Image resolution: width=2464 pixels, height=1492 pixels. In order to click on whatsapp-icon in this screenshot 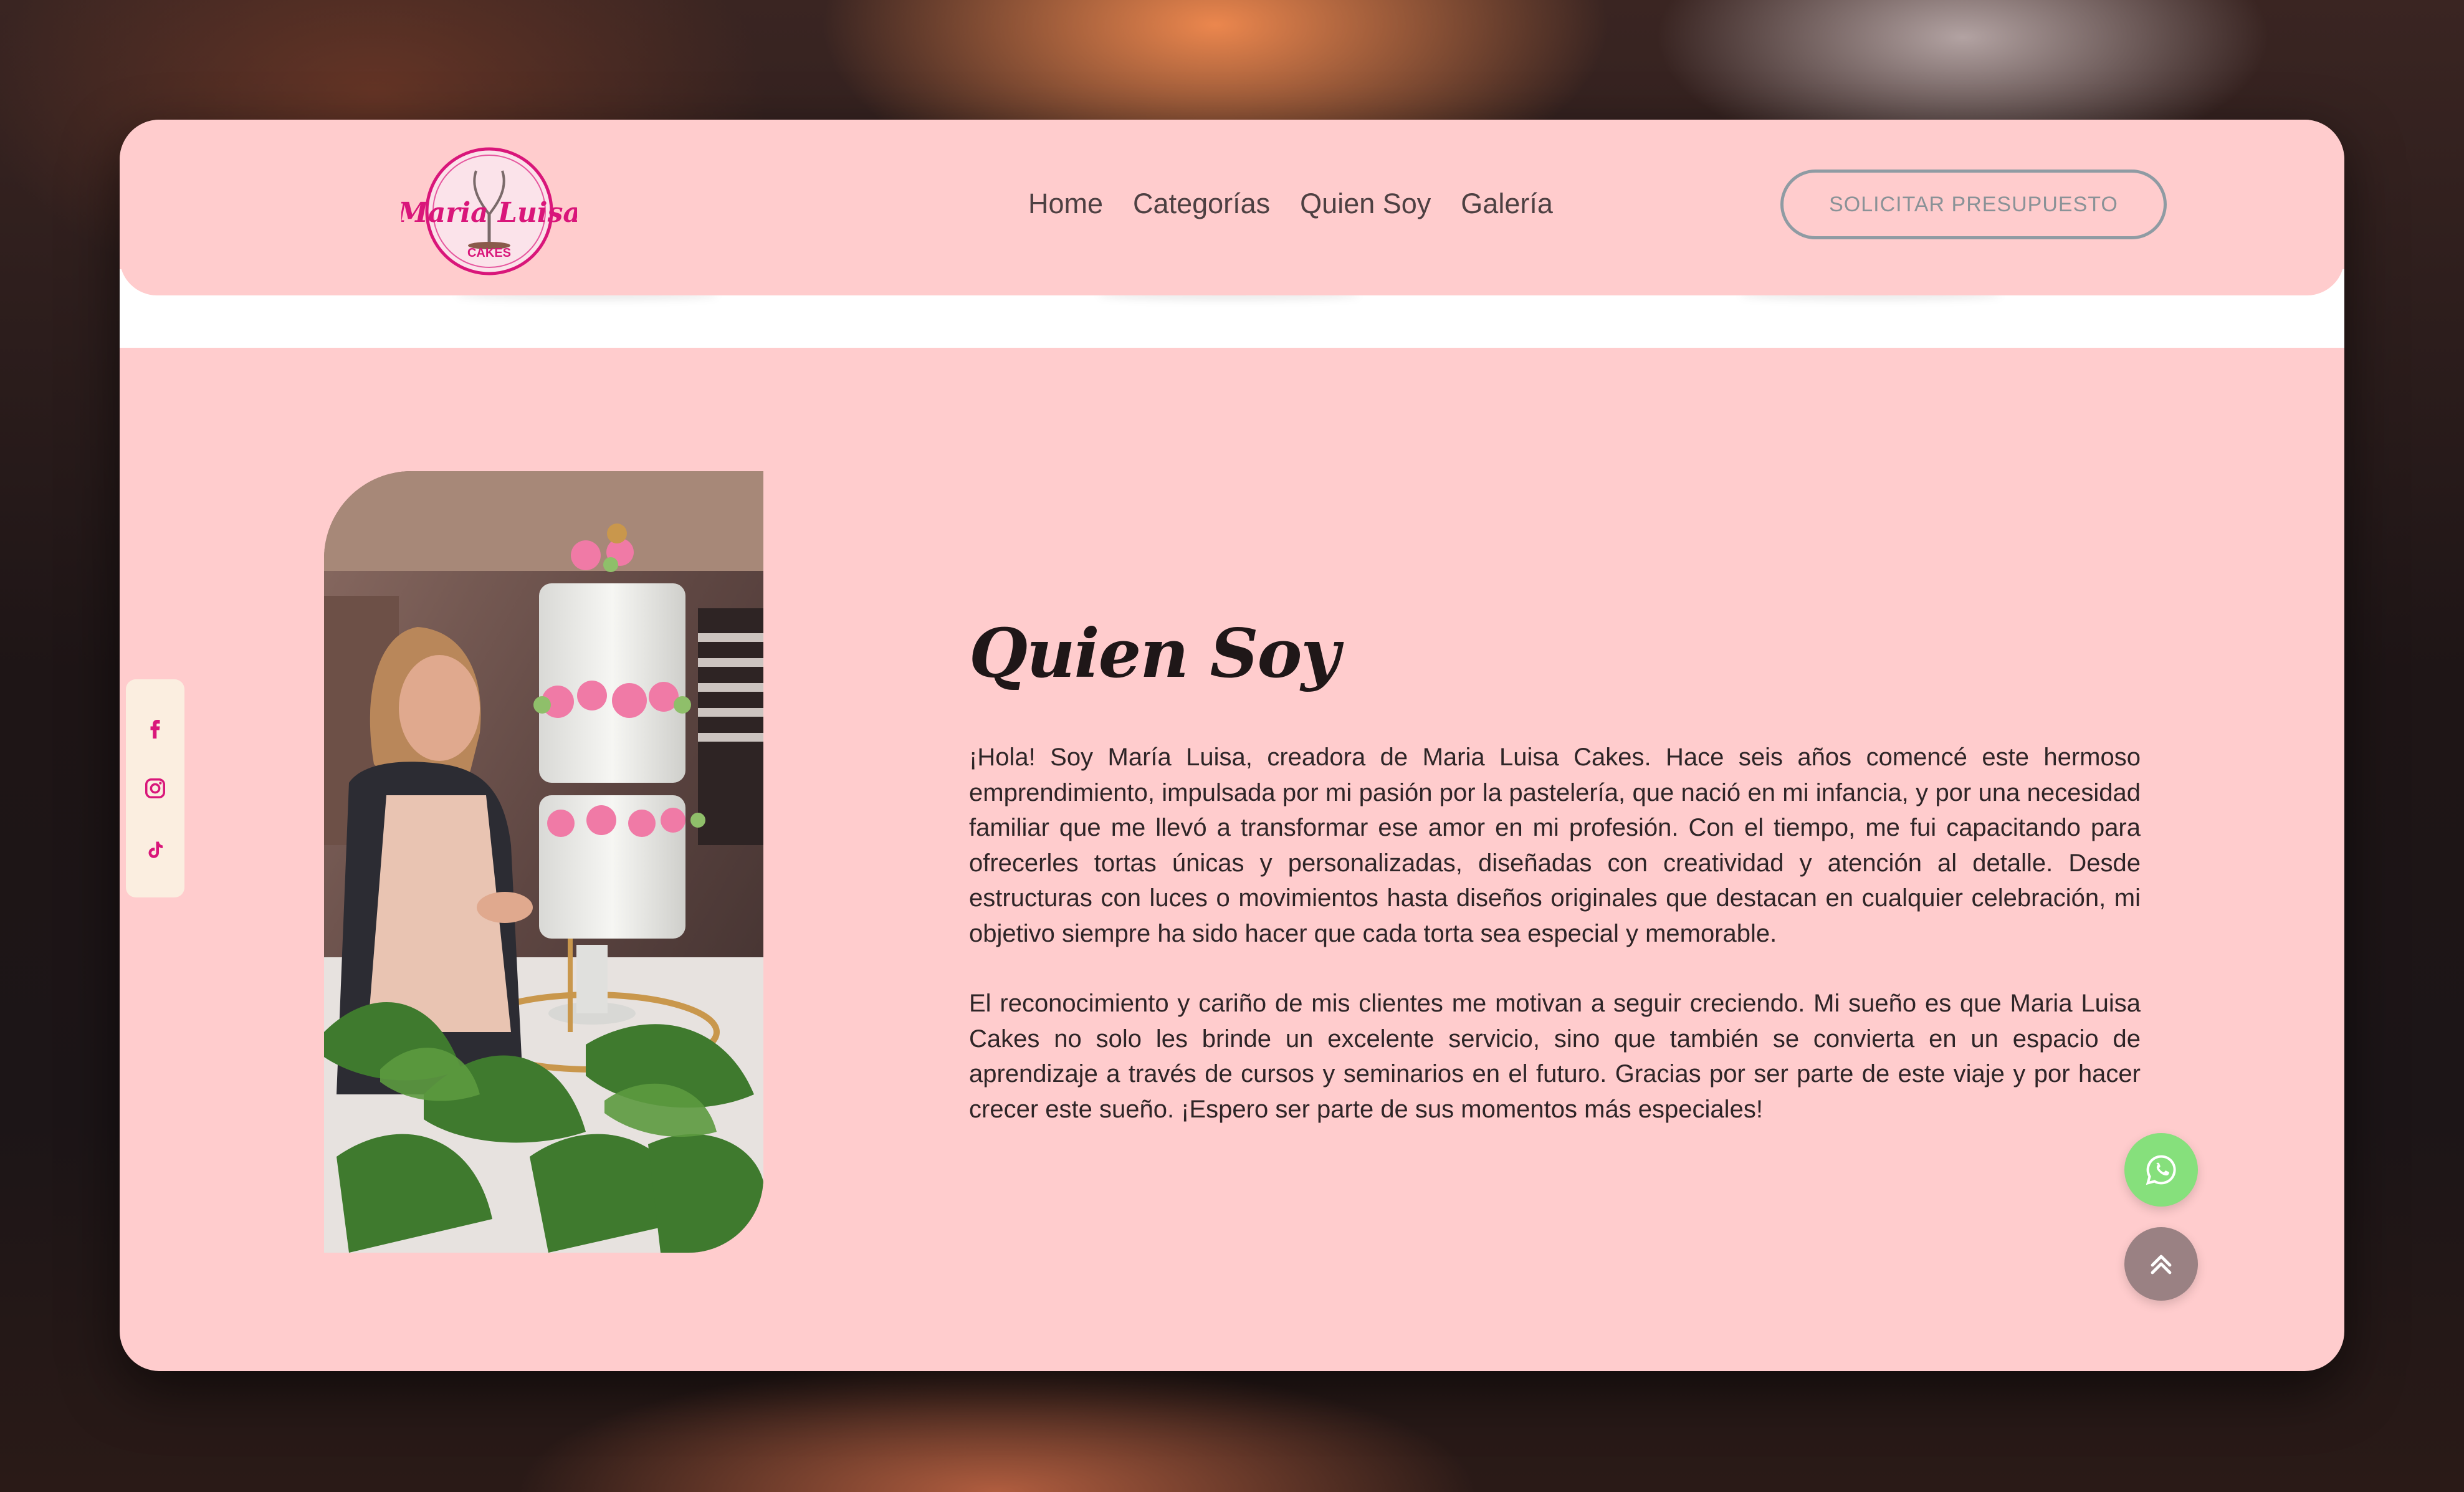, I will do `click(2161, 1170)`.